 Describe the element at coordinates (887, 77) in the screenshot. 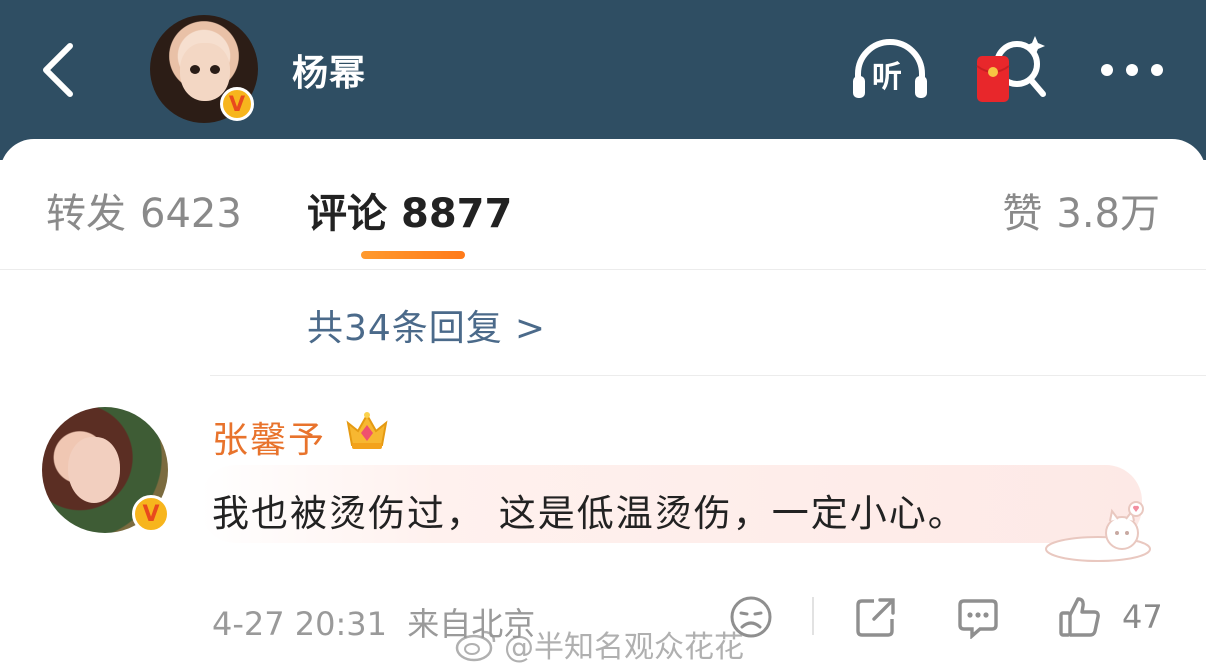

I see `listen-label: 听` at that location.